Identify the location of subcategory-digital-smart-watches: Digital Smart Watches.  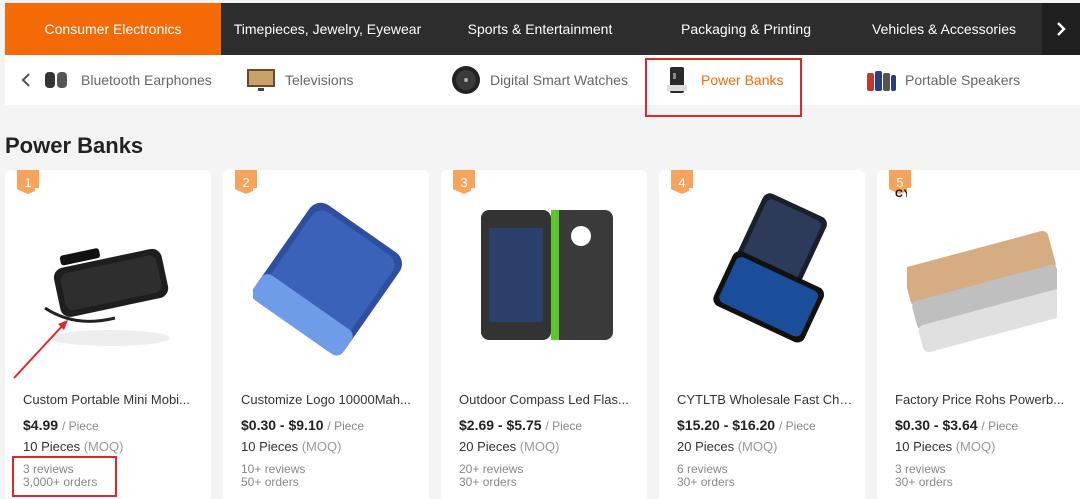
(539, 80).